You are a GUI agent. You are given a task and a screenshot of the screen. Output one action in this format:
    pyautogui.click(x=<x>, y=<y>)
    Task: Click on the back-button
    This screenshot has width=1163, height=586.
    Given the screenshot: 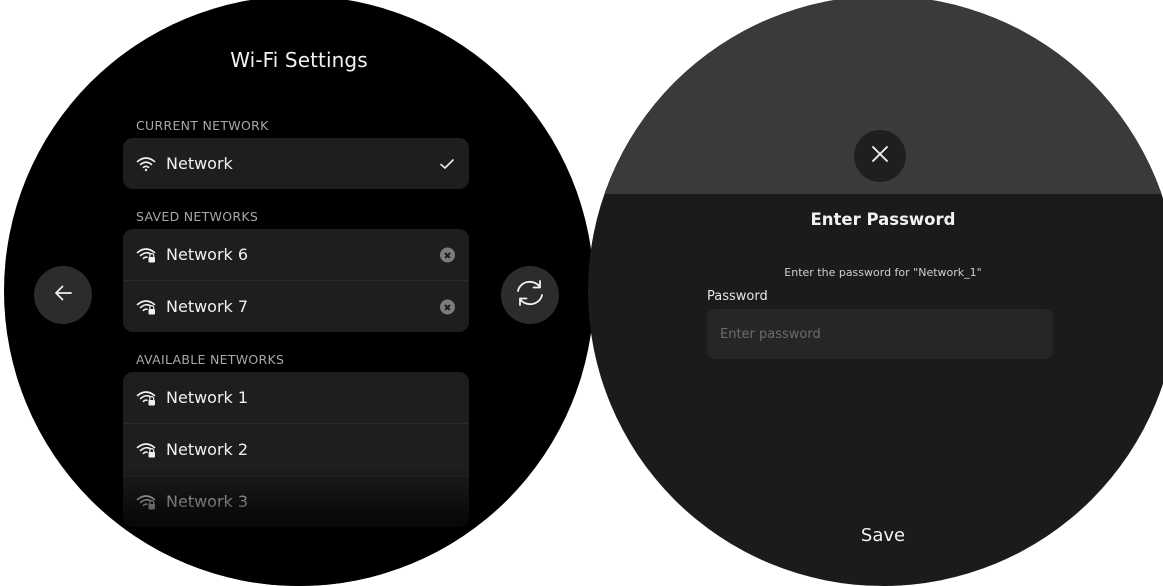 What is the action you would take?
    pyautogui.click(x=63, y=295)
    